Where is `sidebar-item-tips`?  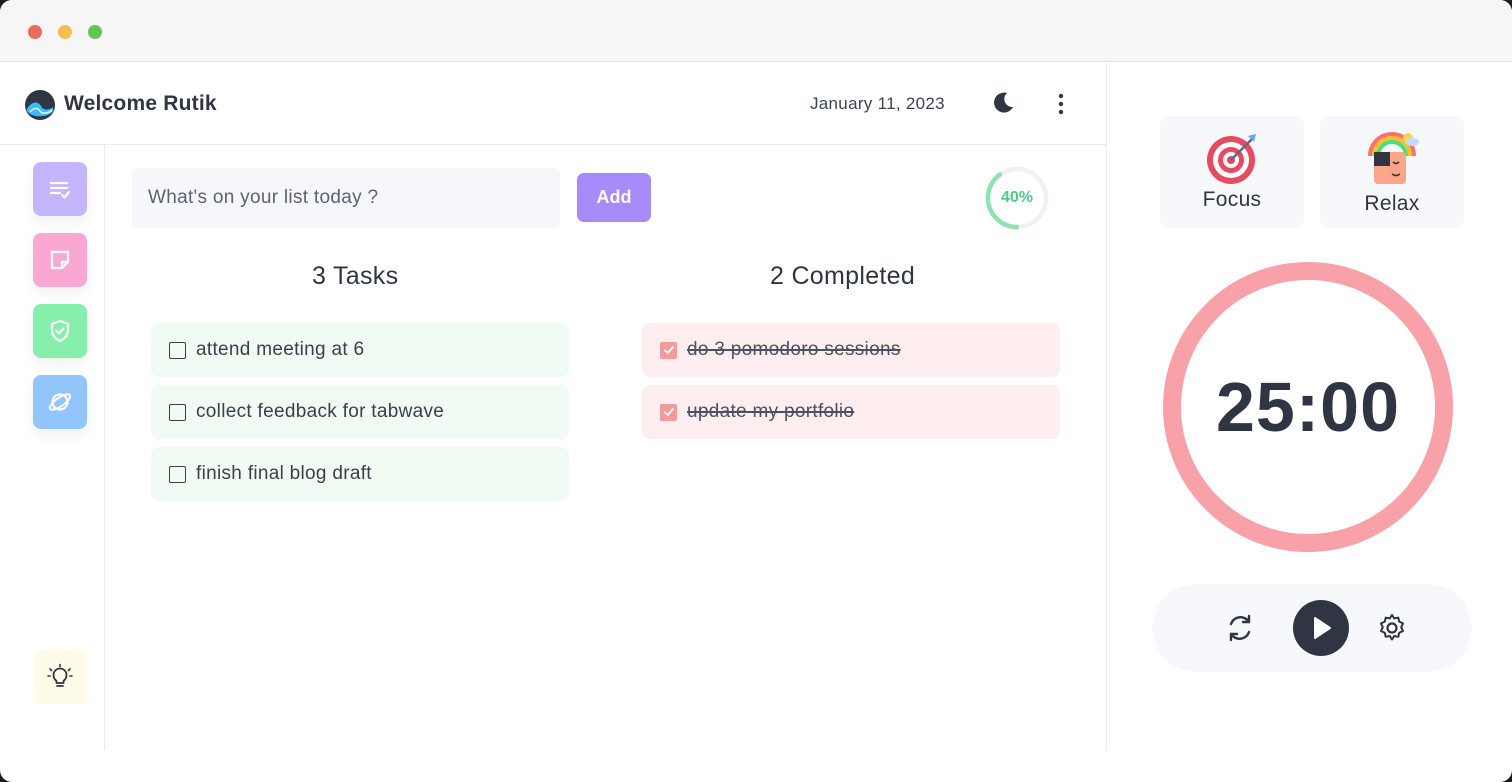 sidebar-item-tips is located at coordinates (60, 677).